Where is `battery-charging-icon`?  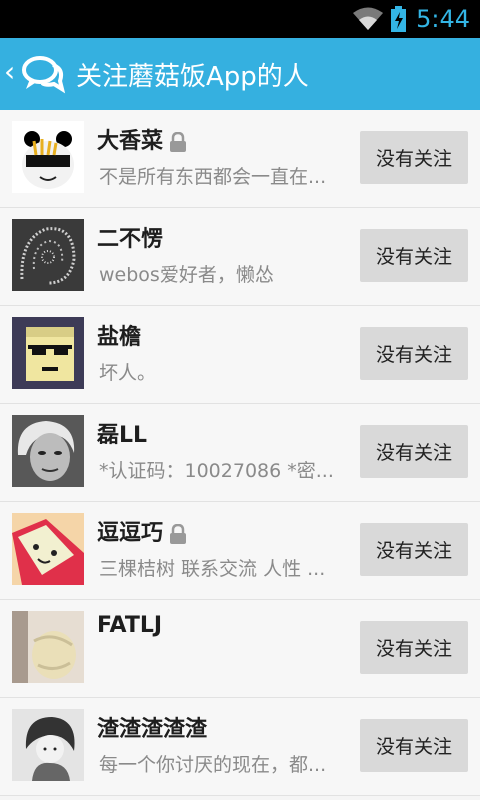
battery-charging-icon is located at coordinates (398, 19).